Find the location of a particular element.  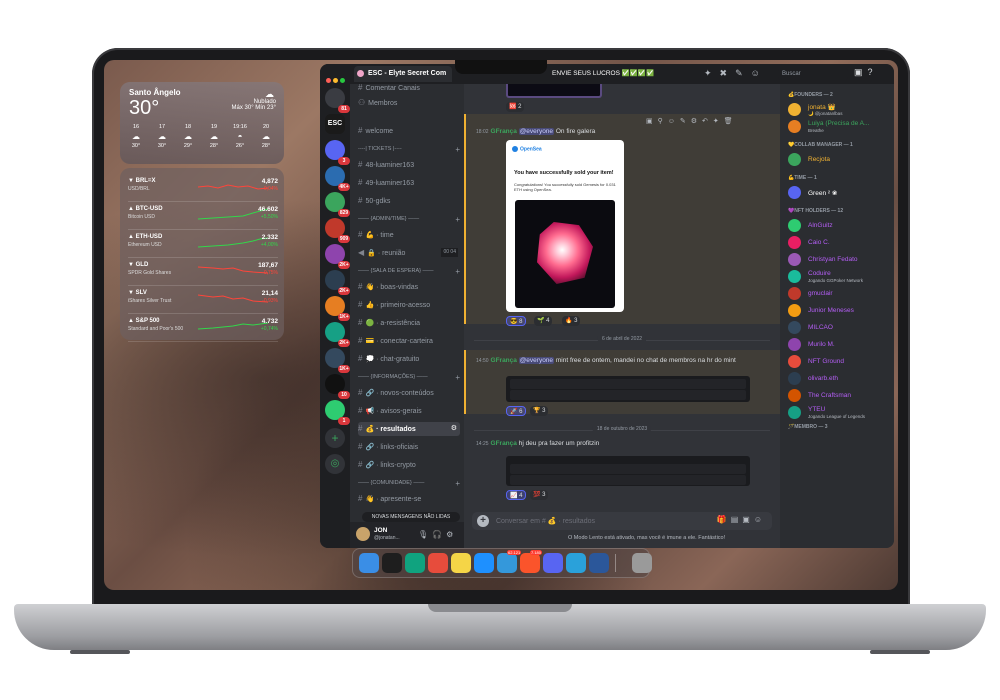

stock-row: ▲ ETH-USD Ethereum USD 2.332 +4,00% is located at coordinates (203, 245).